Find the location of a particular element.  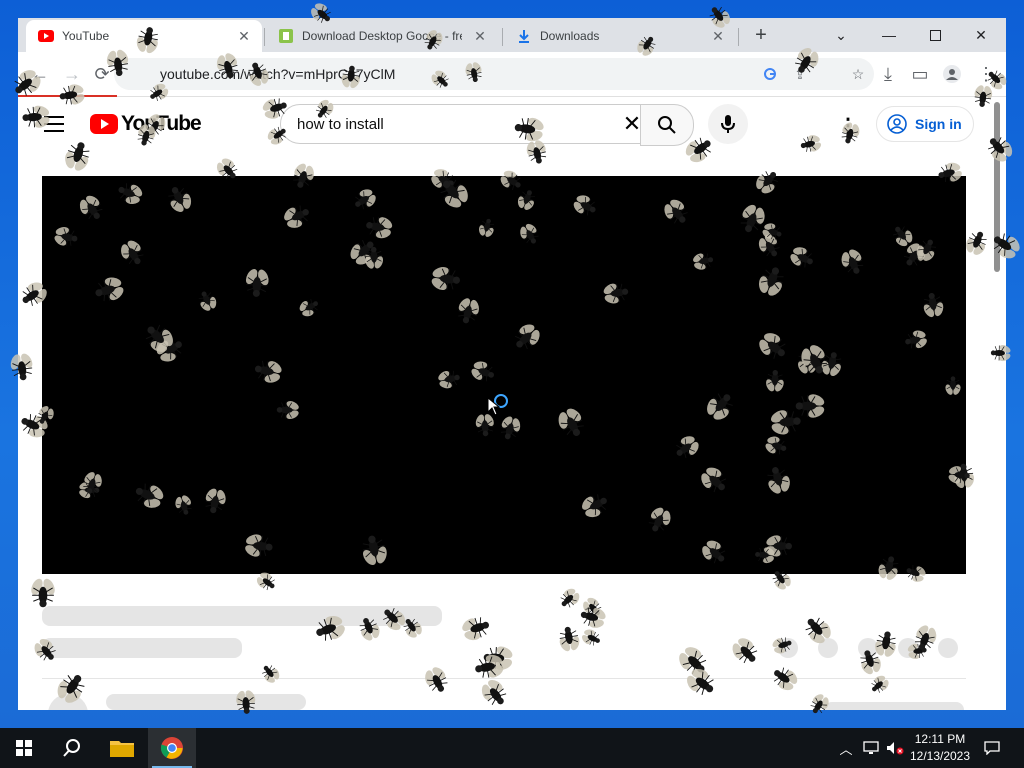

voice-search-button is located at coordinates (728, 124).